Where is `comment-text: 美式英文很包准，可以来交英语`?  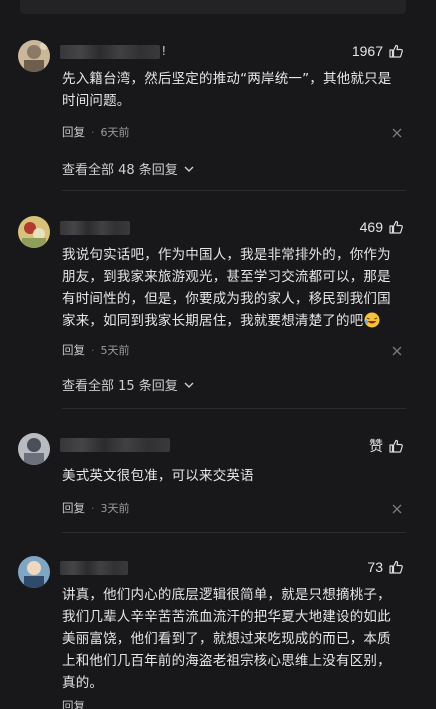 comment-text: 美式英文很包准，可以来交英语 is located at coordinates (232, 476).